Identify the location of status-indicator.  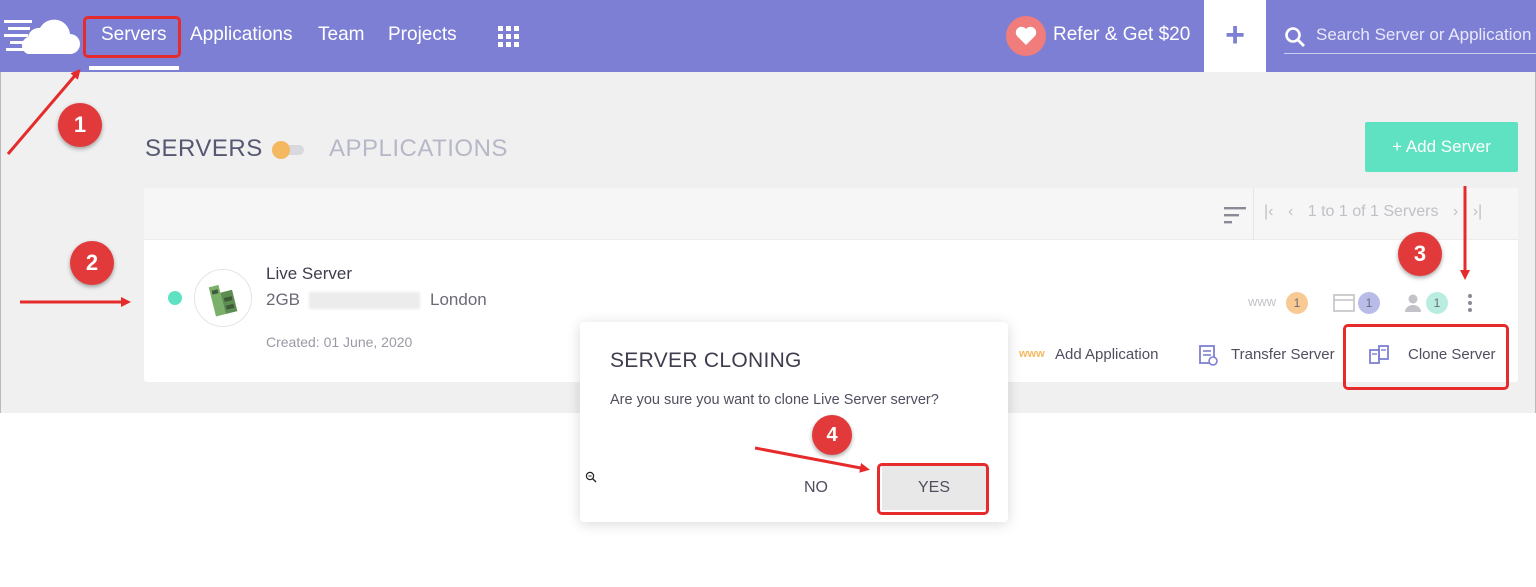
(175, 298).